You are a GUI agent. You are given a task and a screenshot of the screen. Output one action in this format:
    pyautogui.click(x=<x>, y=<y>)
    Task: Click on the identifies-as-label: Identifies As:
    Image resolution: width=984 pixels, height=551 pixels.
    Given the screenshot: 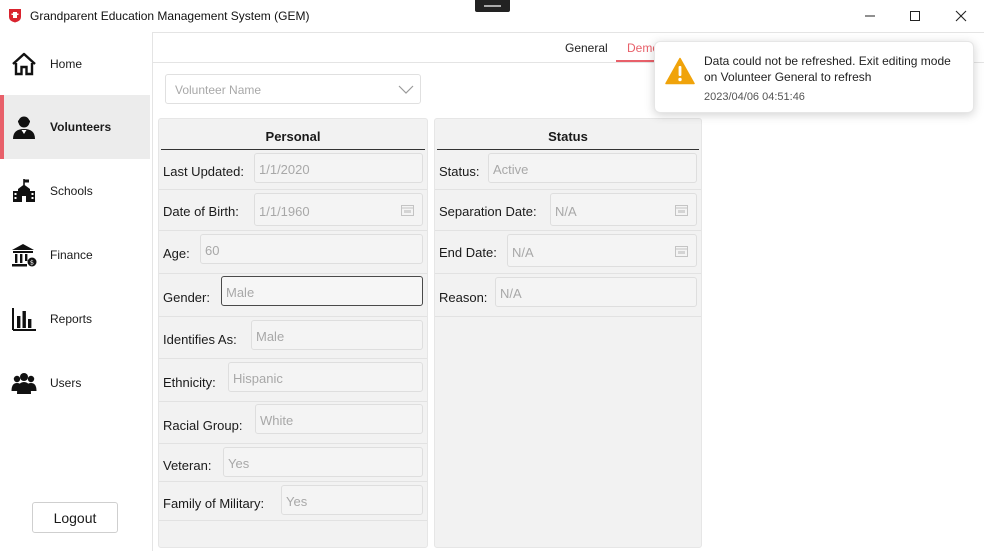 What is the action you would take?
    pyautogui.click(x=200, y=339)
    